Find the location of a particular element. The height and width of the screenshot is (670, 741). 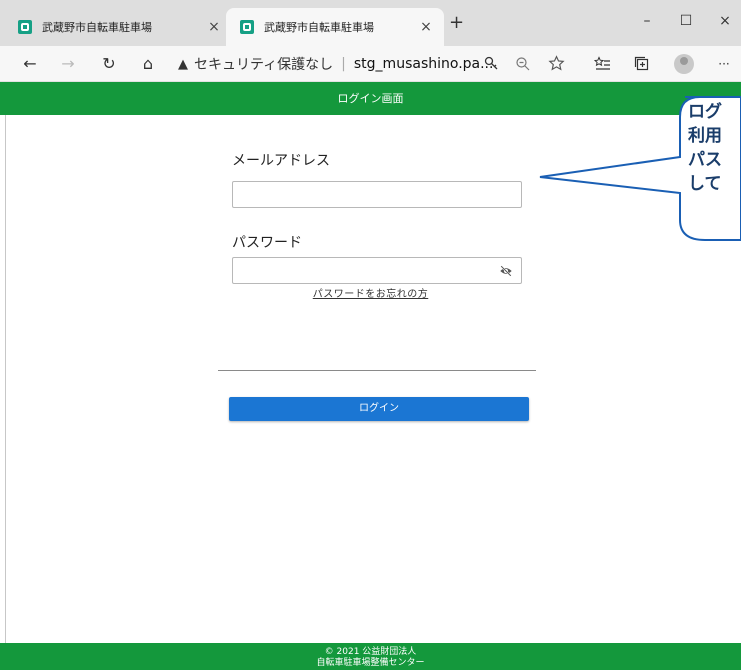

more-icon: ··· is located at coordinates (724, 64).